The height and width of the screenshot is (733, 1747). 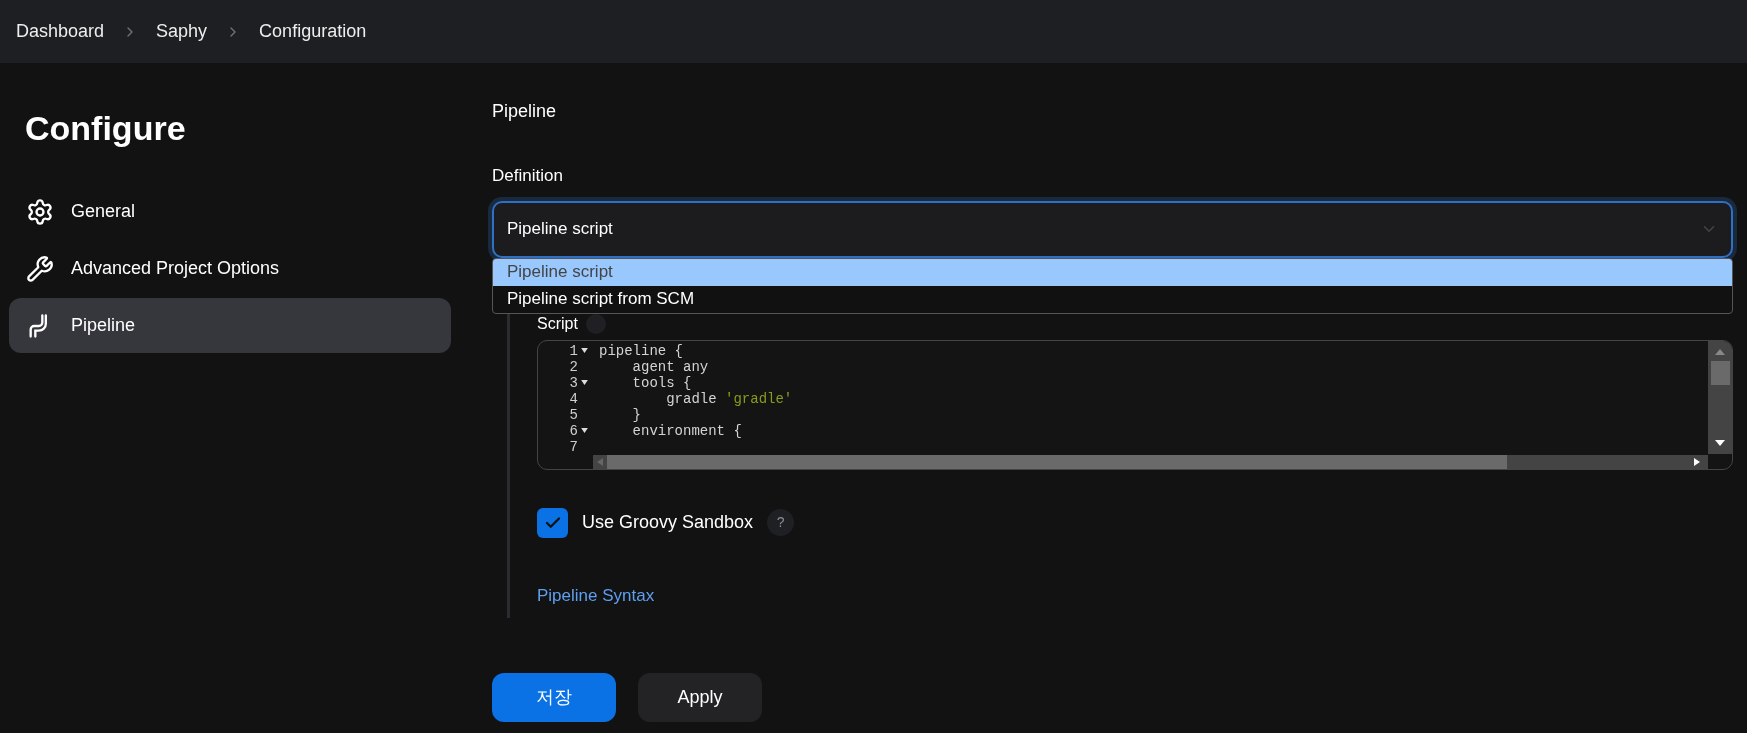 What do you see at coordinates (1150, 461) in the screenshot?
I see `horizontal-scrollbar` at bounding box center [1150, 461].